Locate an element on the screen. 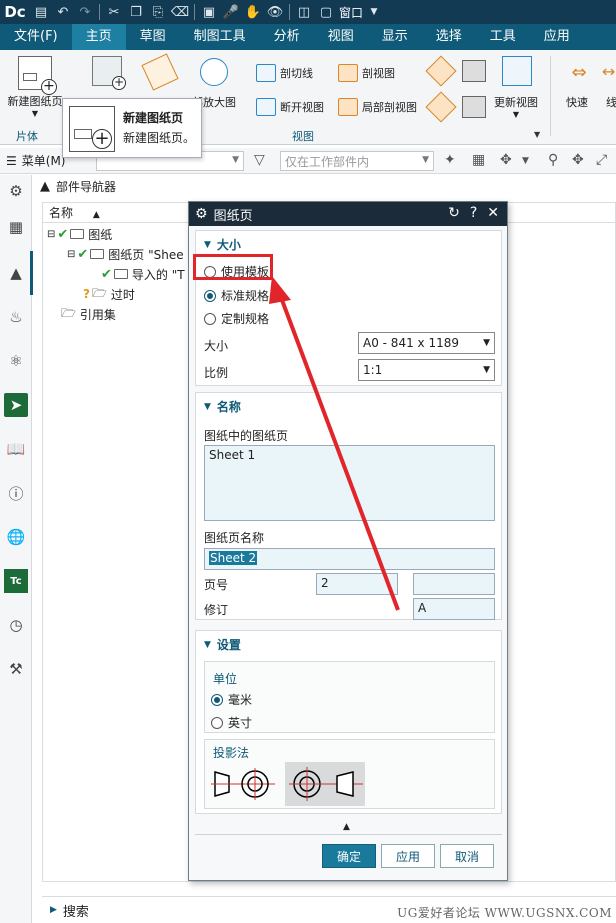 This screenshot has width=616, height=923. scale-dropdown: 1:1 ▼ is located at coordinates (426, 370).